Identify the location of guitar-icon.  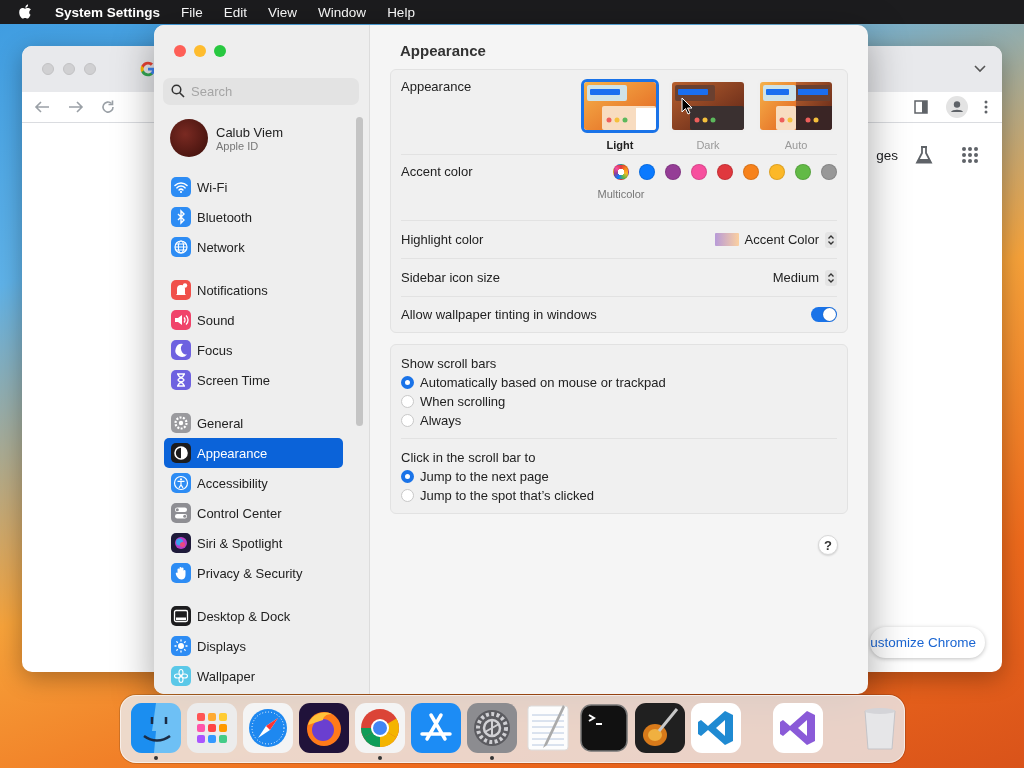
(660, 728).